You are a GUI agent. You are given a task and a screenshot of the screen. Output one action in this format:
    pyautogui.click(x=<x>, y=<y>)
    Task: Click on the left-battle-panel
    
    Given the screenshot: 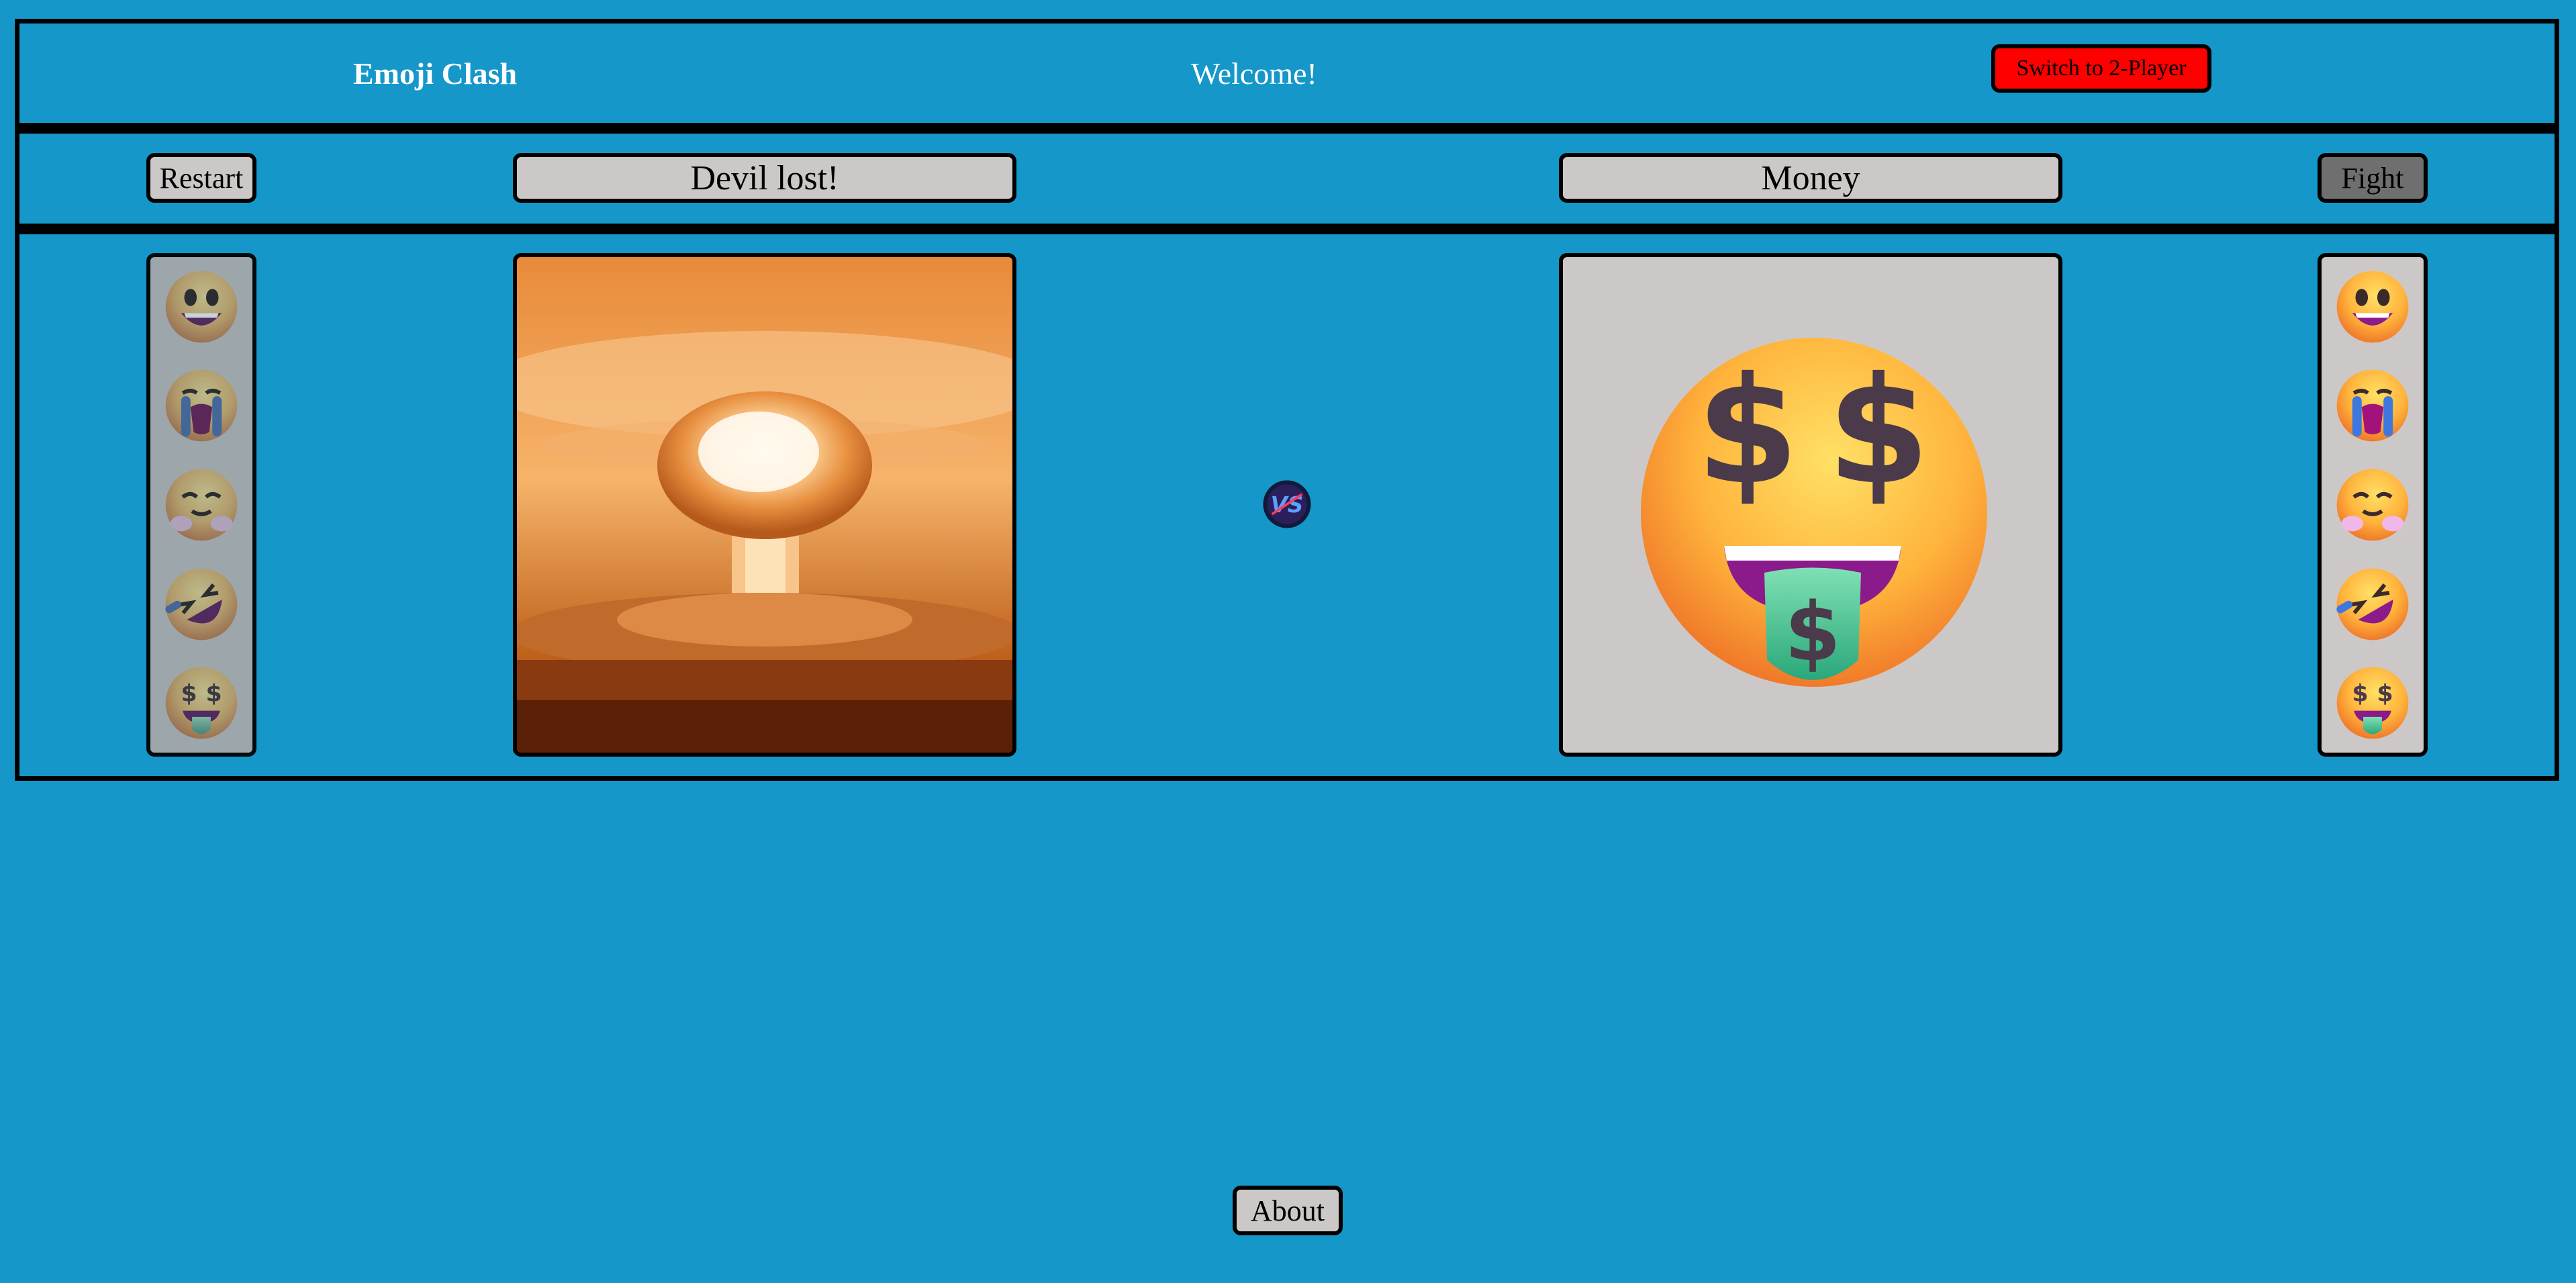 What is the action you would take?
    pyautogui.click(x=765, y=505)
    